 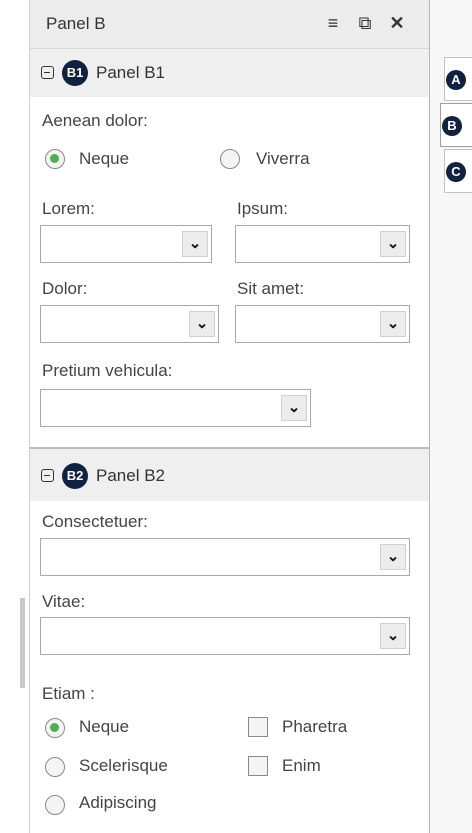 What do you see at coordinates (230, 159) in the screenshot?
I see `radio-viverra` at bounding box center [230, 159].